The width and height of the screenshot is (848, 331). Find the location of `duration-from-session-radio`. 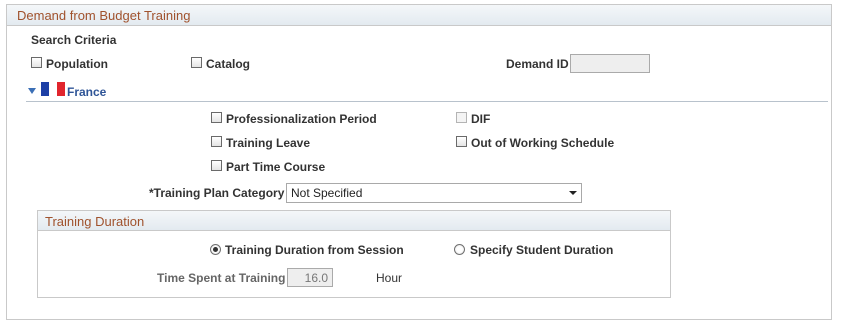

duration-from-session-radio is located at coordinates (215, 249).